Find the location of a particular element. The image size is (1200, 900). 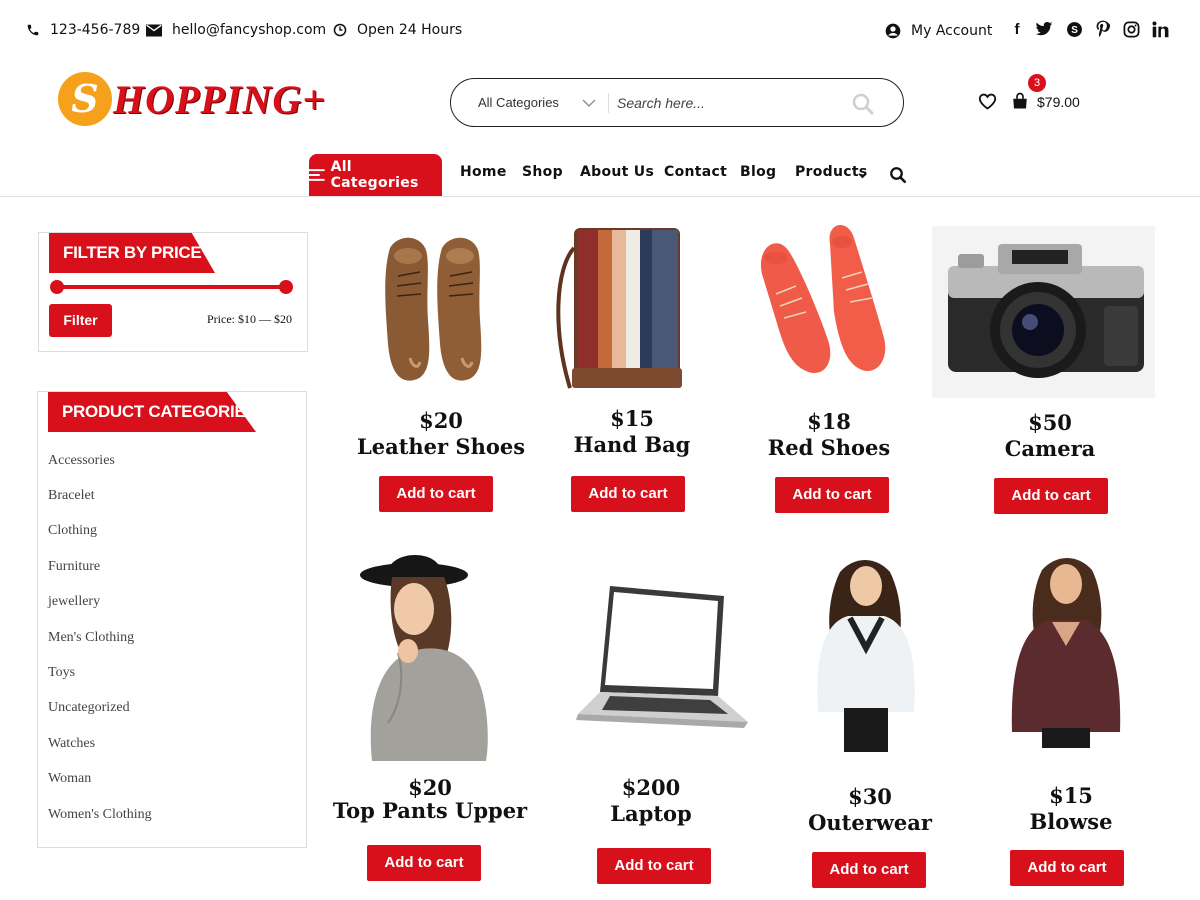

menu-lines-icon is located at coordinates (317, 175).